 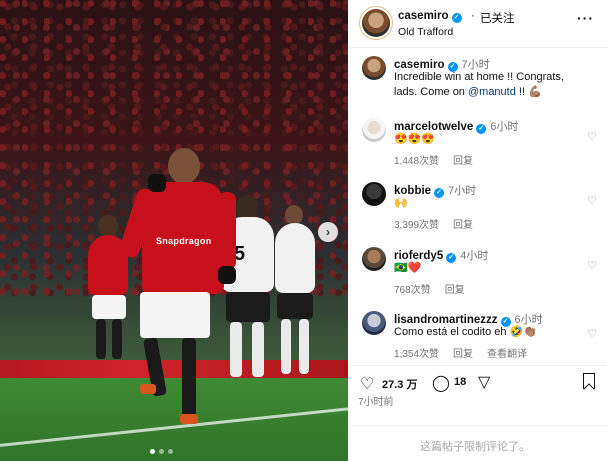 What do you see at coordinates (415, 139) in the screenshot?
I see `comment-text: 😍😍😍` at bounding box center [415, 139].